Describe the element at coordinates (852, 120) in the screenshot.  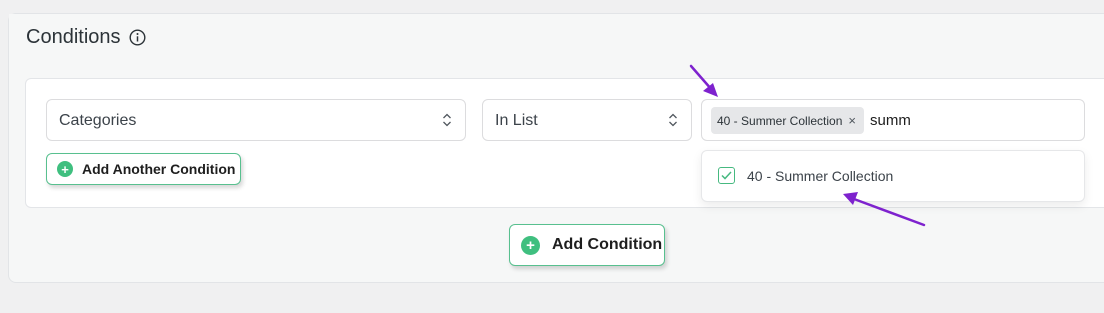
I see `remove-tag-icon: ×` at that location.